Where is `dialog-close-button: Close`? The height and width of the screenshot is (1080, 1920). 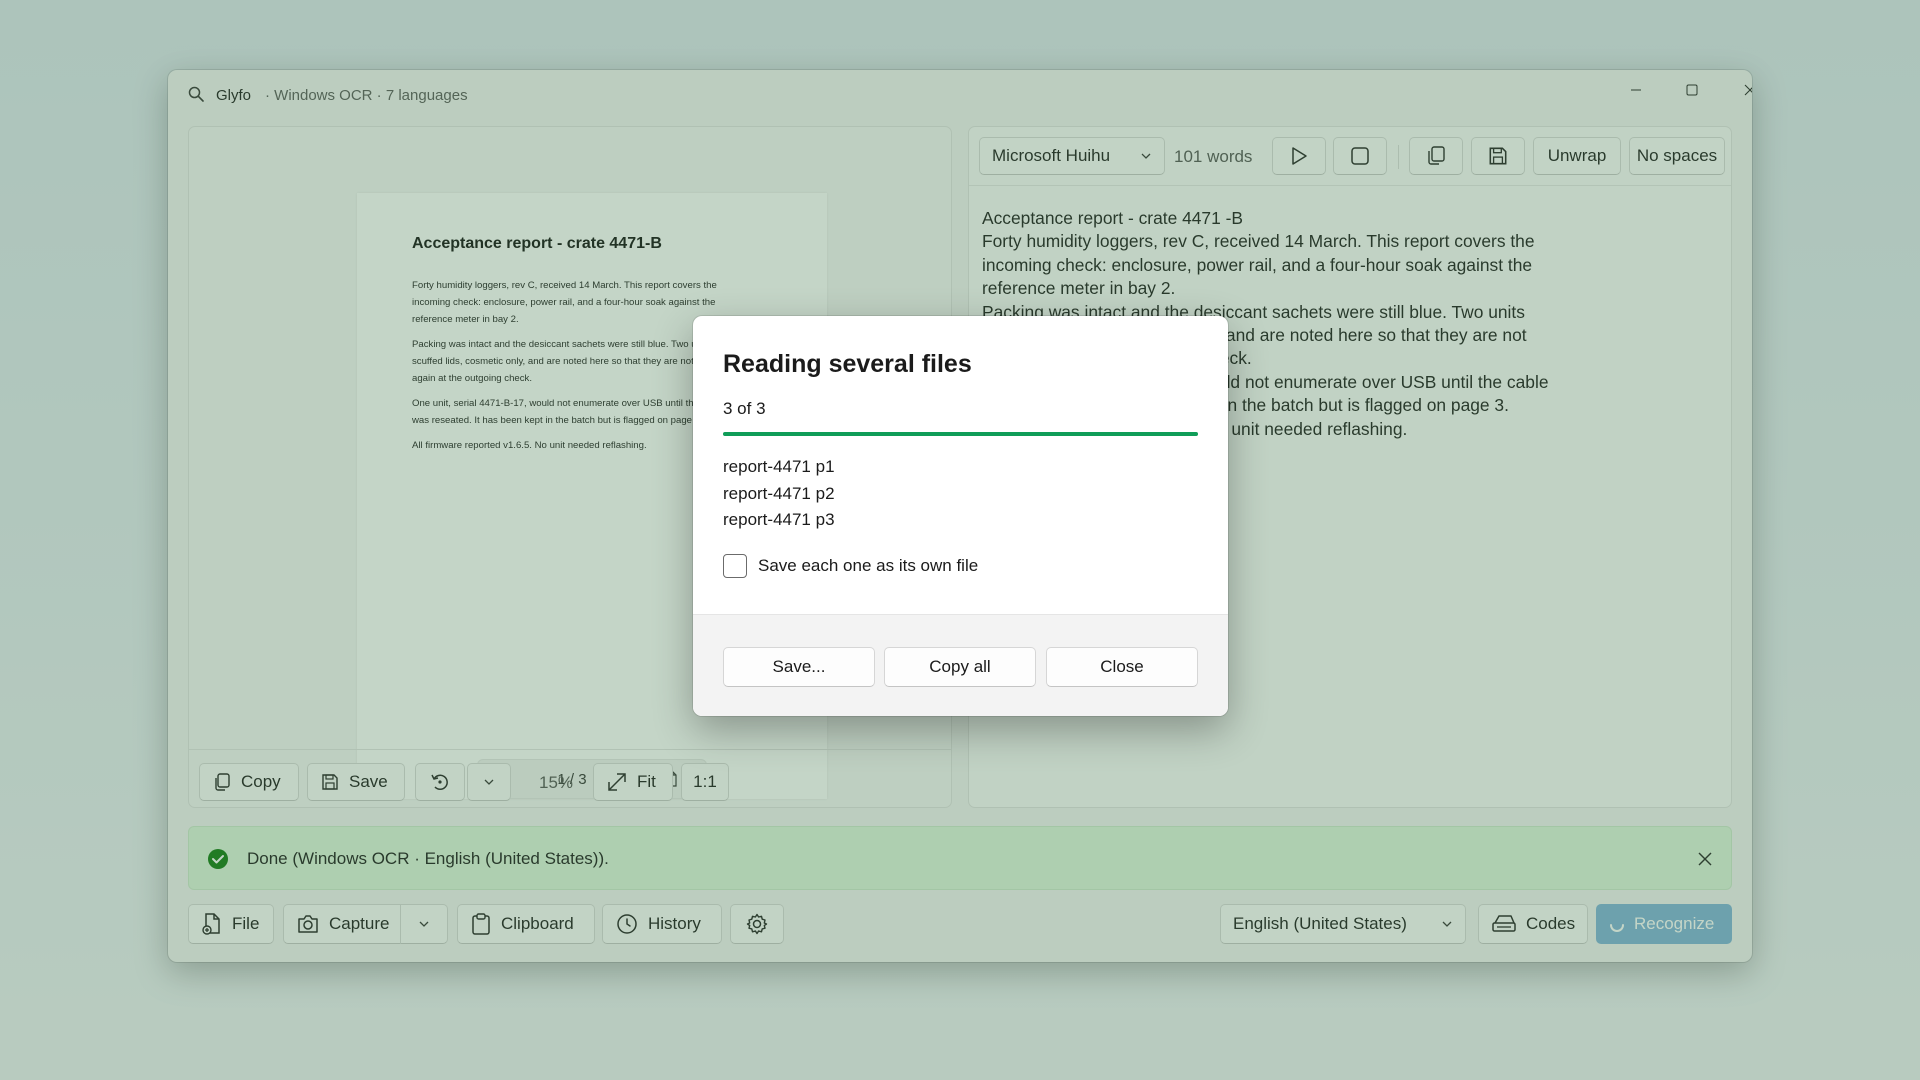 dialog-close-button: Close is located at coordinates (1122, 667).